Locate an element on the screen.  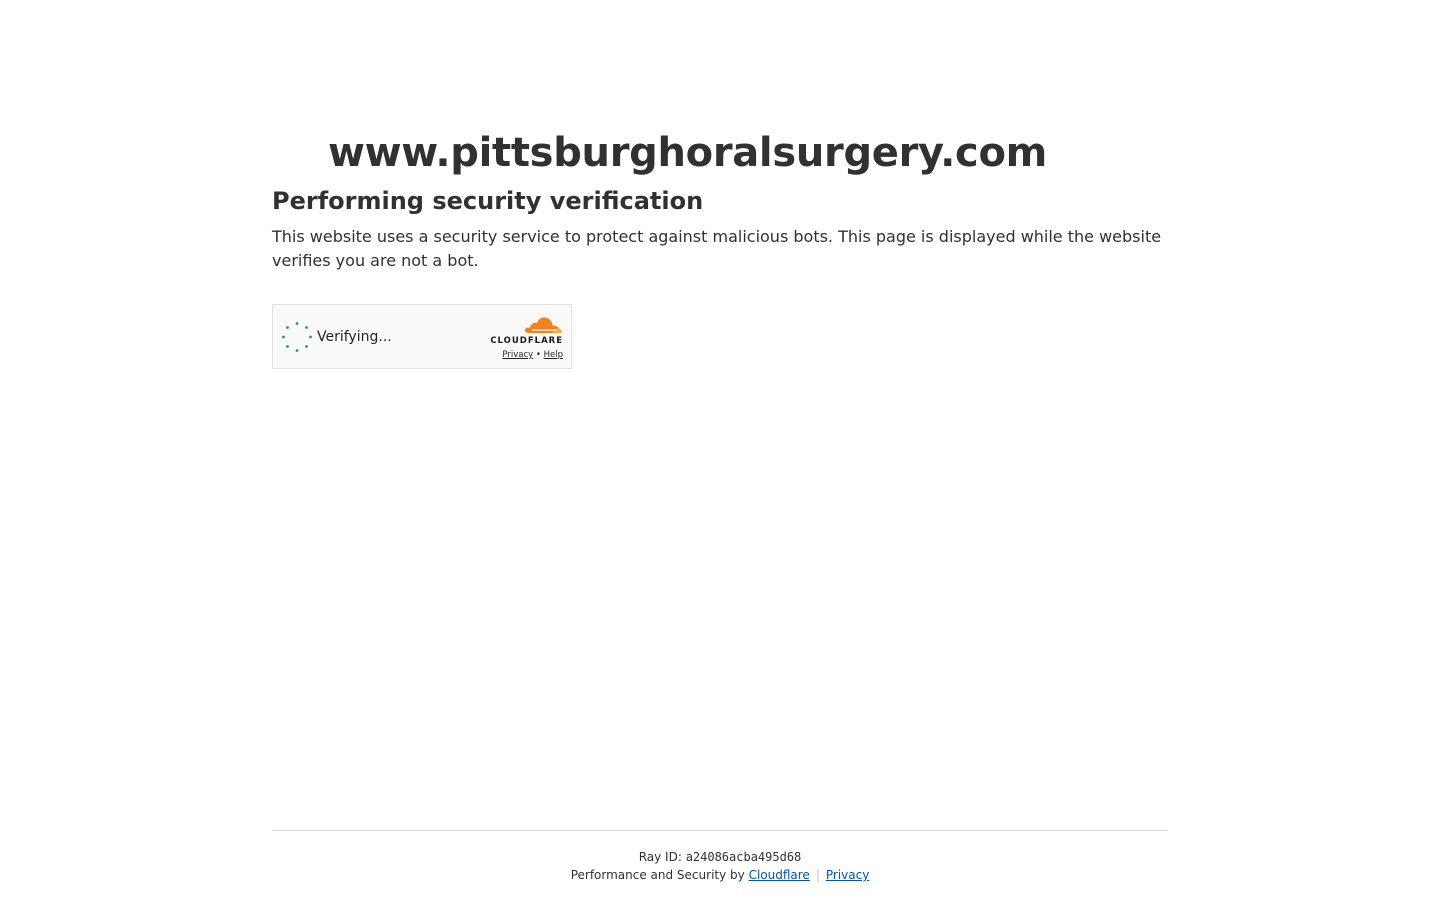
ray-id-line: Ray ID: a24086acba495d68 is located at coordinates (720, 857).